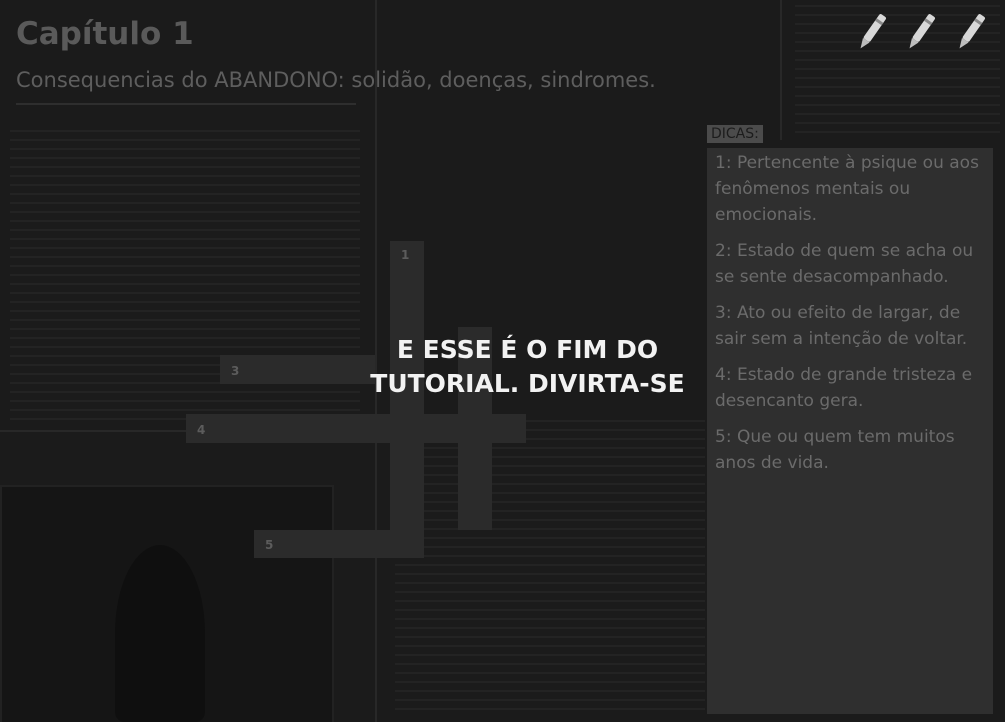 This screenshot has height=722, width=1005. I want to click on word-3-cells, so click(297, 369).